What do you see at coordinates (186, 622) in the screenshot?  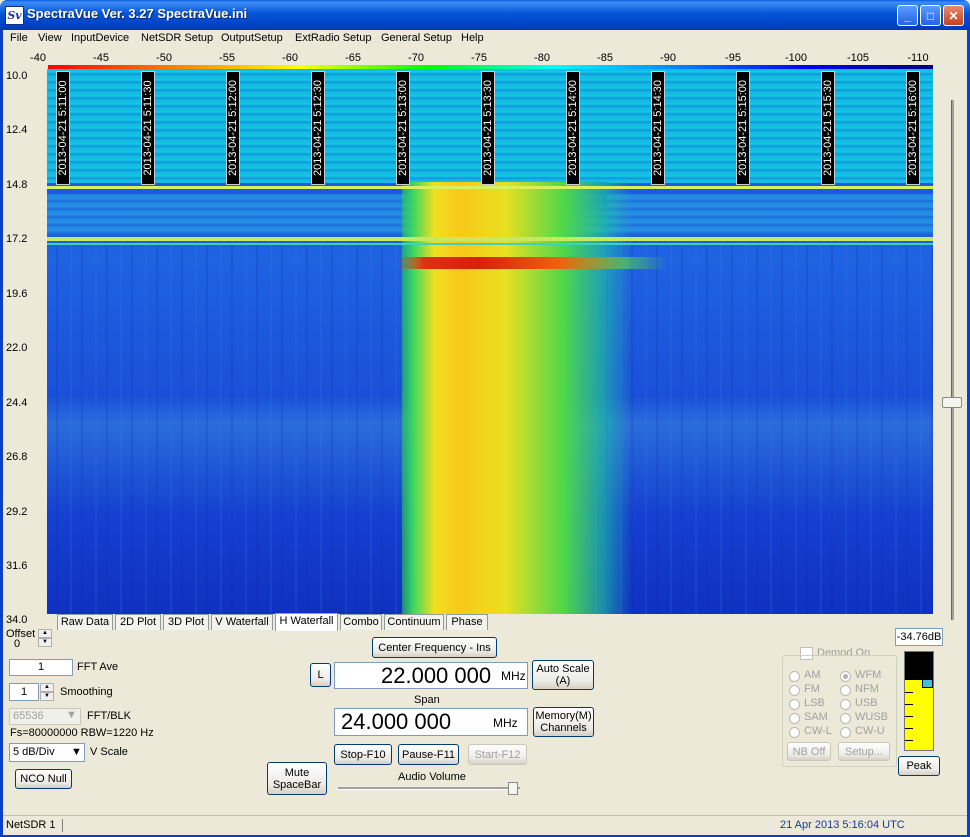 I see `tab-3d-plot: 3D Plot` at bounding box center [186, 622].